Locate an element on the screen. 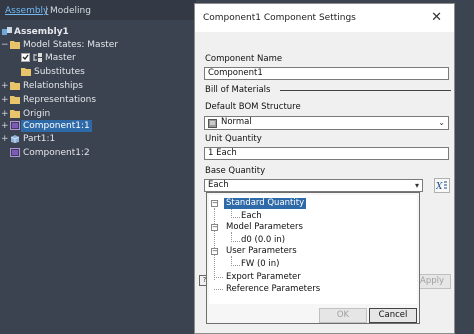 Image resolution: width=474 pixels, height=334 pixels. graphics-window is located at coordinates (464, 167).